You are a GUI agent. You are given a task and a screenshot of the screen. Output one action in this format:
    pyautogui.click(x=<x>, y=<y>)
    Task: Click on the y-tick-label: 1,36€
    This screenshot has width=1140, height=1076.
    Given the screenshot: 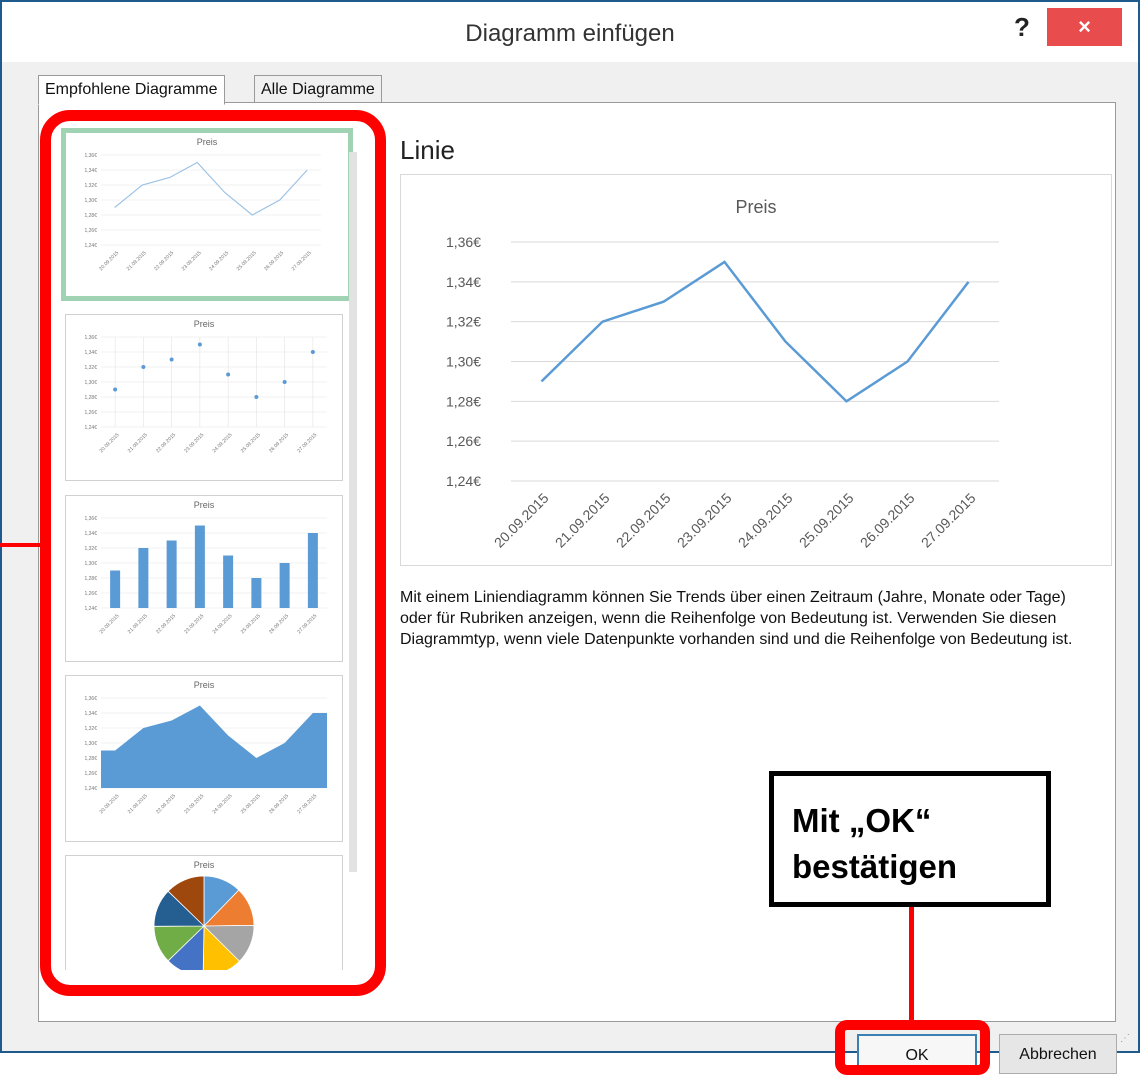 What is the action you would take?
    pyautogui.click(x=463, y=242)
    